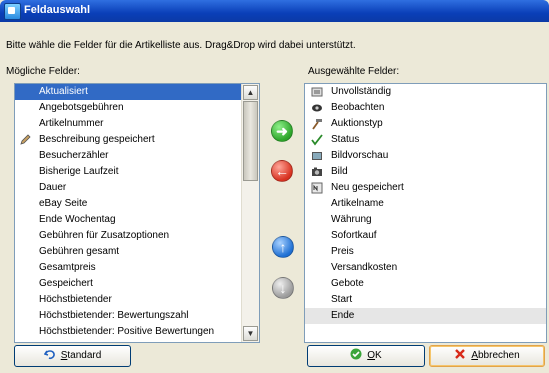  I want to click on available-field-item-label: Angebotsgebühren, so click(81, 107).